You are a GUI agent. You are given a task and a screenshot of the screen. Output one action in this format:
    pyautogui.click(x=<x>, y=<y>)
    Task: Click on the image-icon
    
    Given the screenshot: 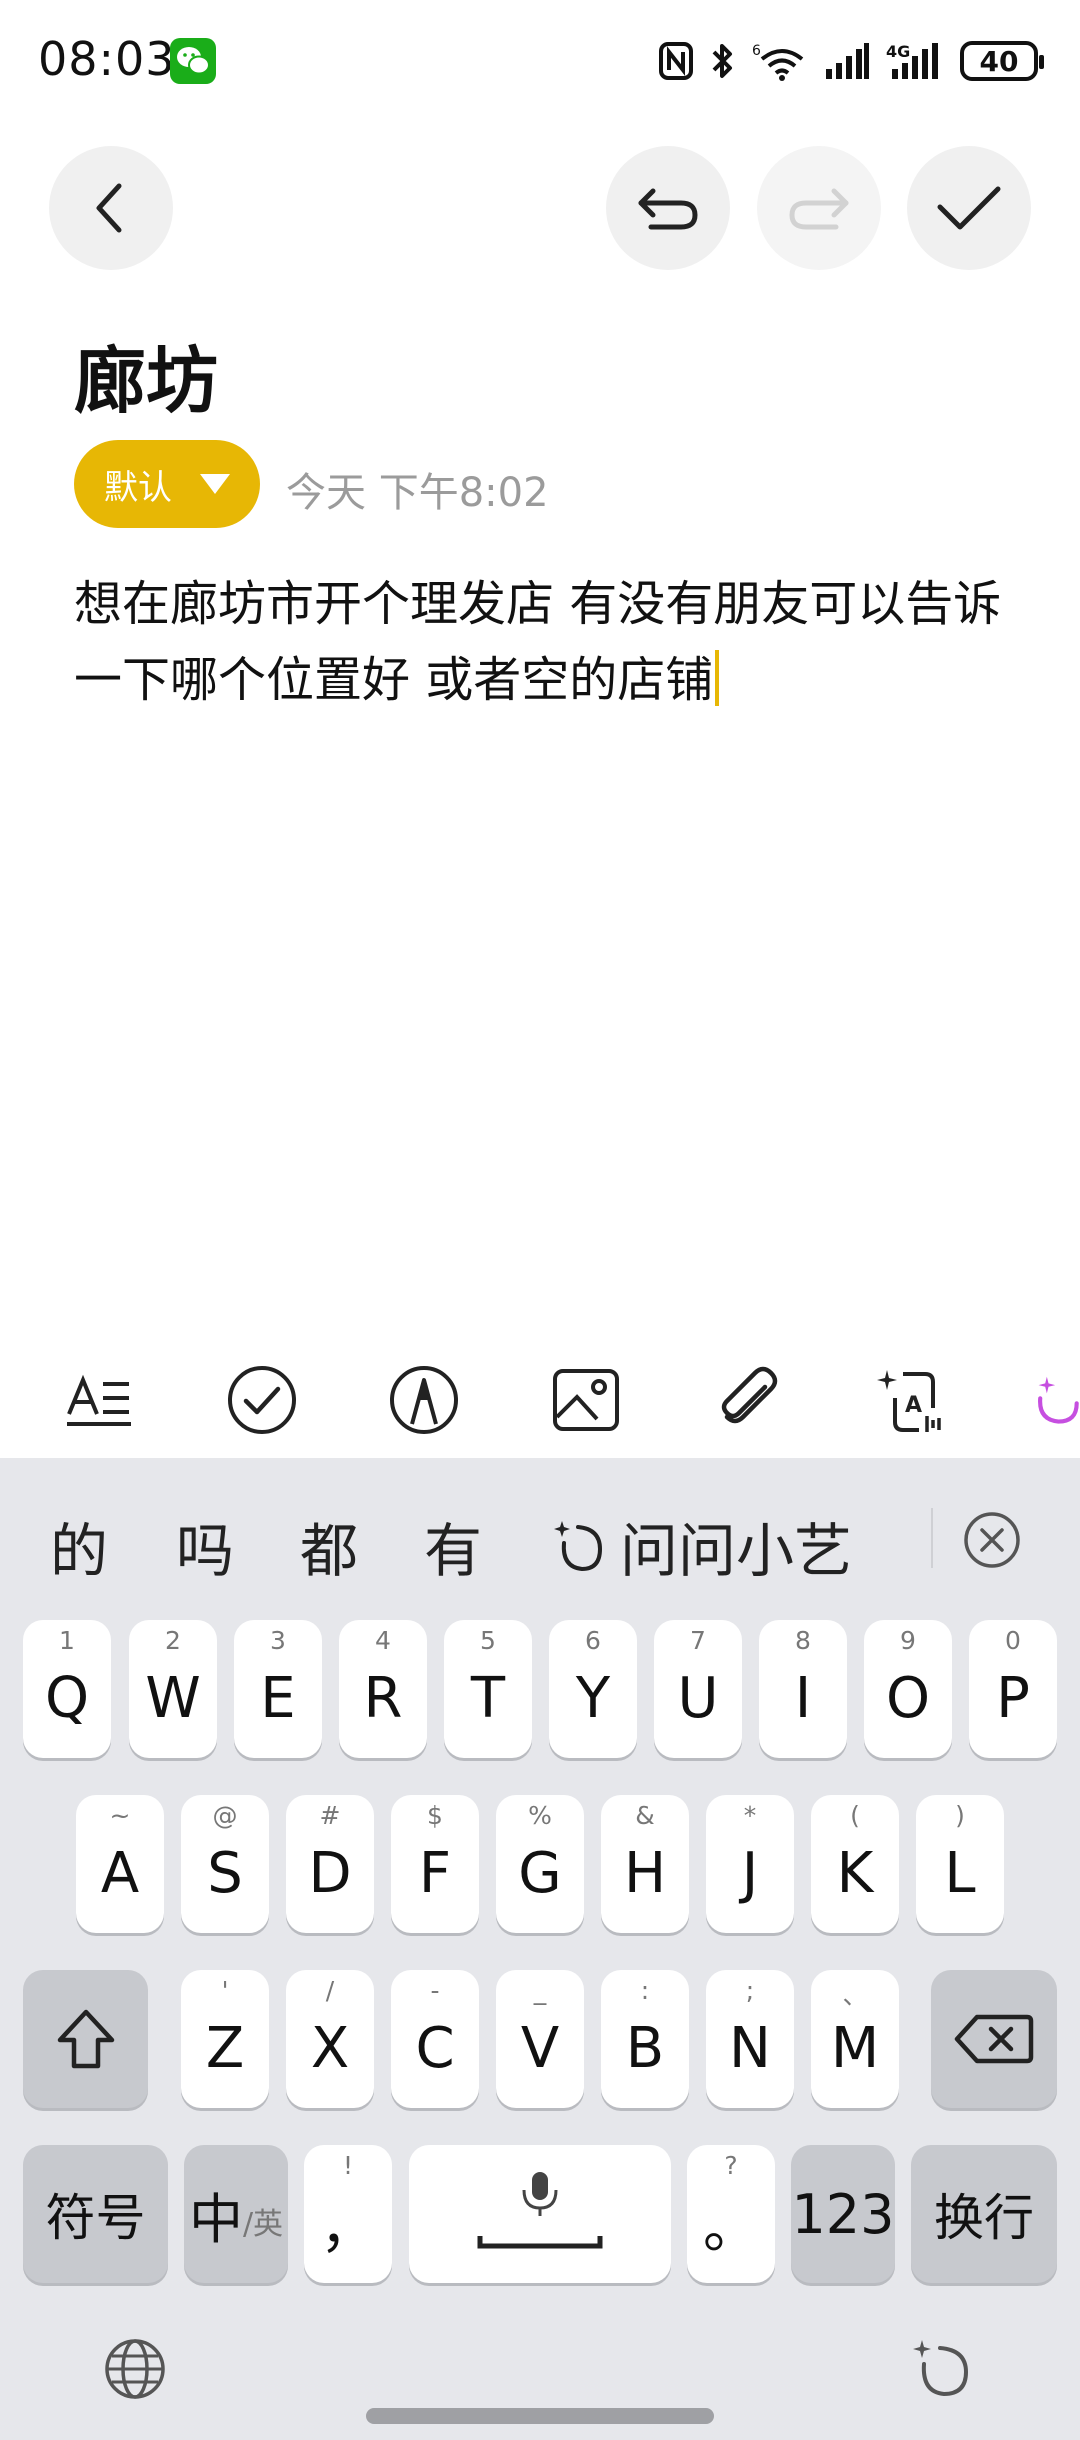 What is the action you would take?
    pyautogui.click(x=586, y=1400)
    